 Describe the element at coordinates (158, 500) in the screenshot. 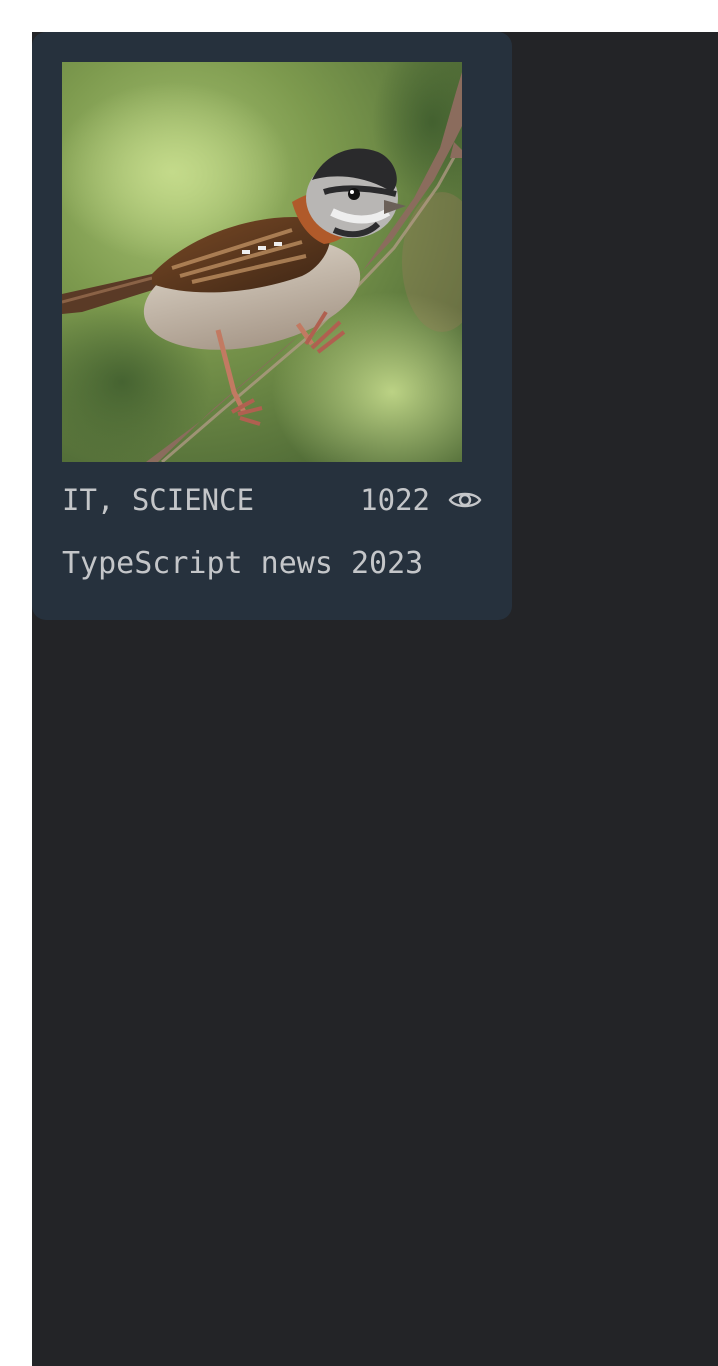

I see `article-types: IT, SCIENCE` at that location.